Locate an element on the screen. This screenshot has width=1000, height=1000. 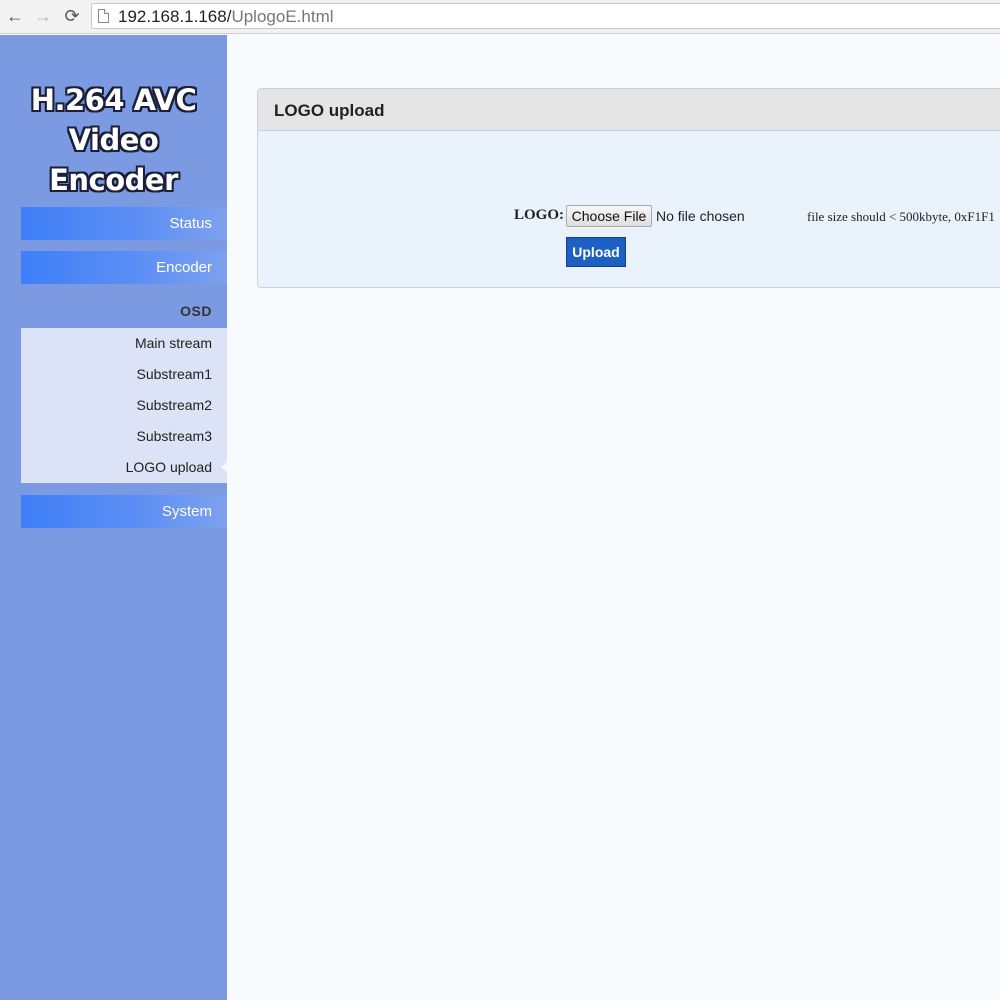
back-arrow-icon: ← is located at coordinates (15, 16).